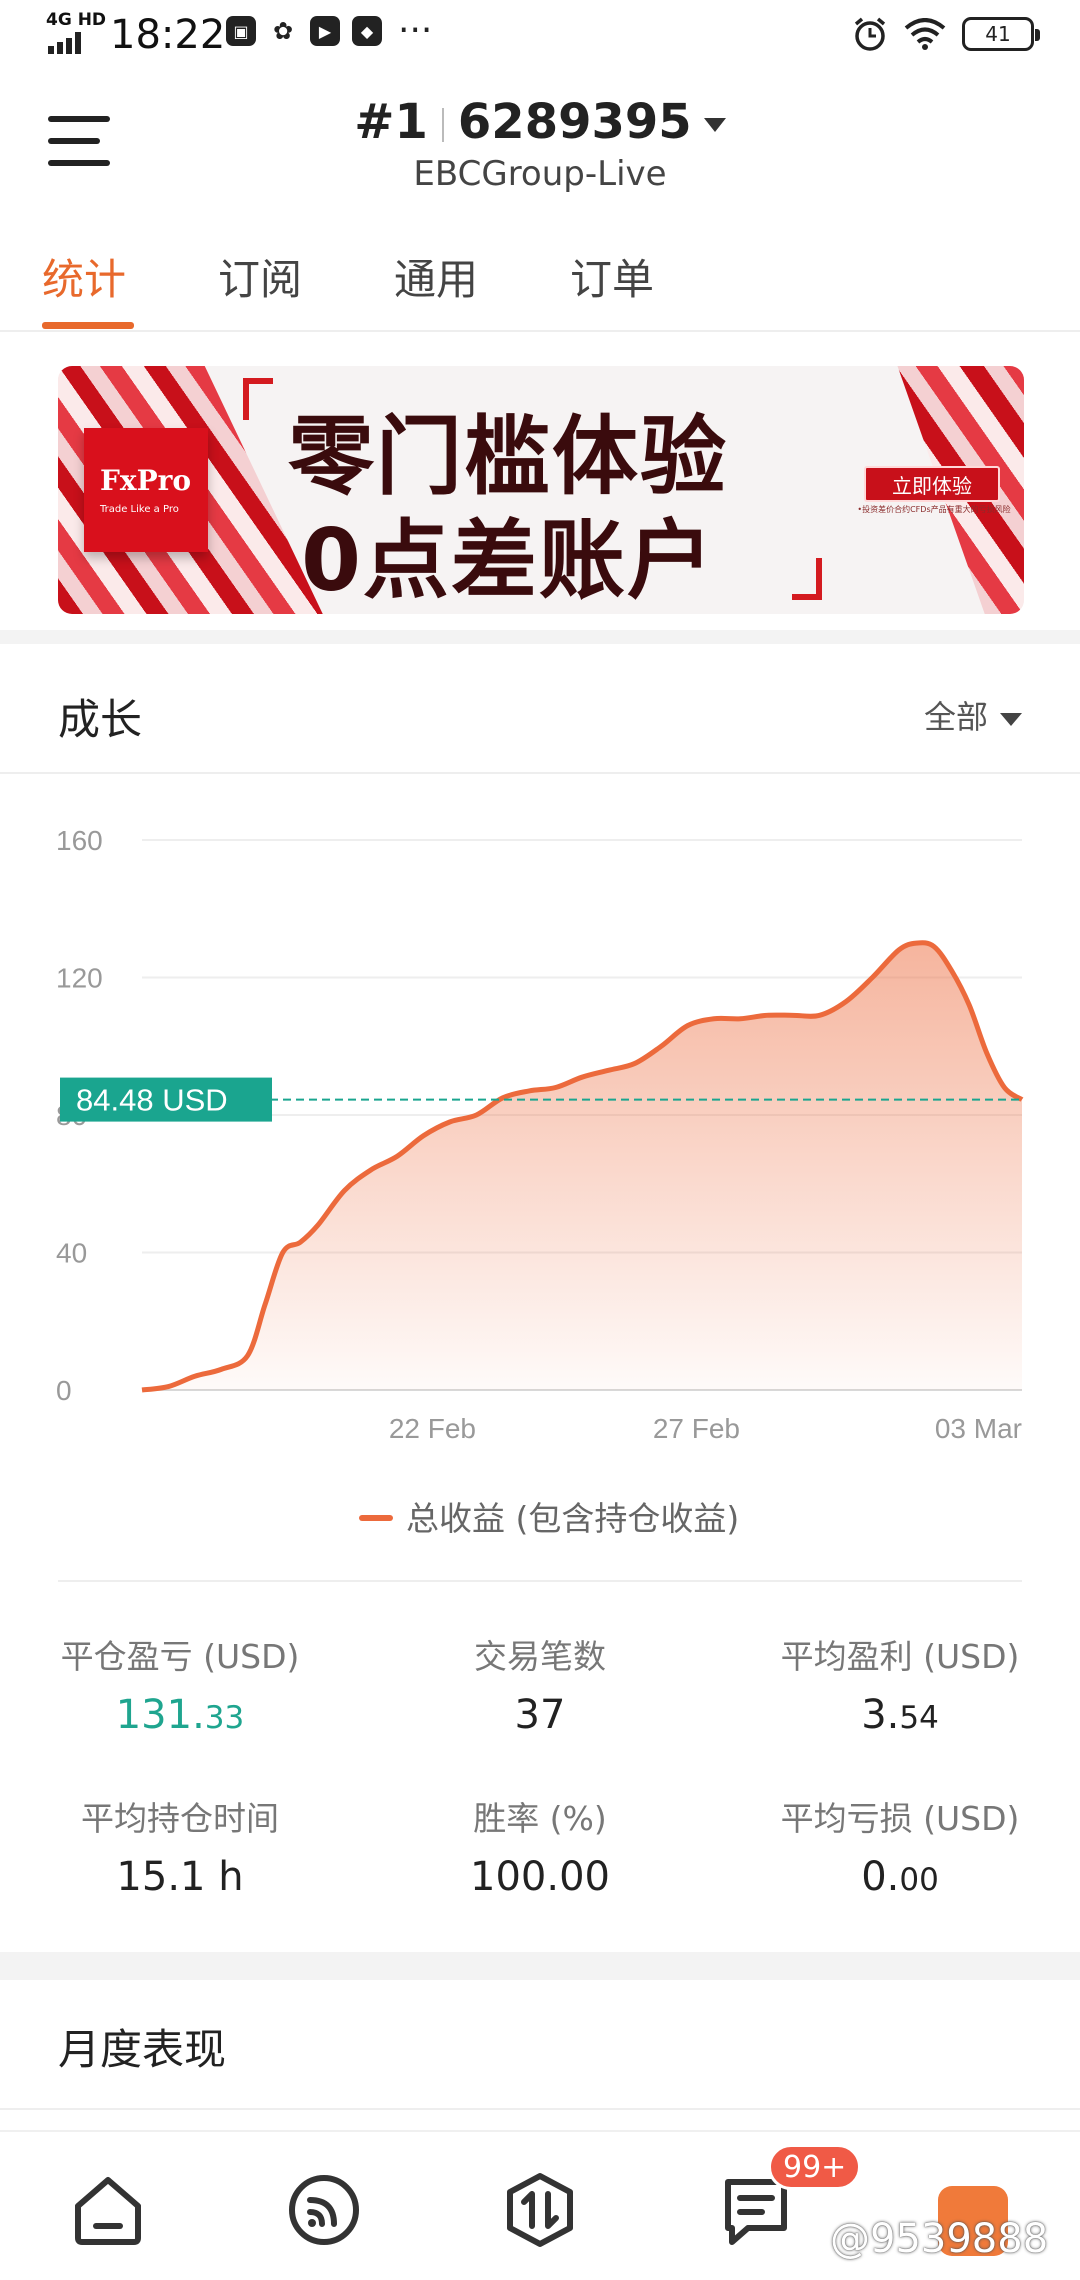 The image size is (1080, 2280). Describe the element at coordinates (900, 1846) in the screenshot. I see `stat-avg-loss: 平均亏损 (USD) 0.00` at that location.